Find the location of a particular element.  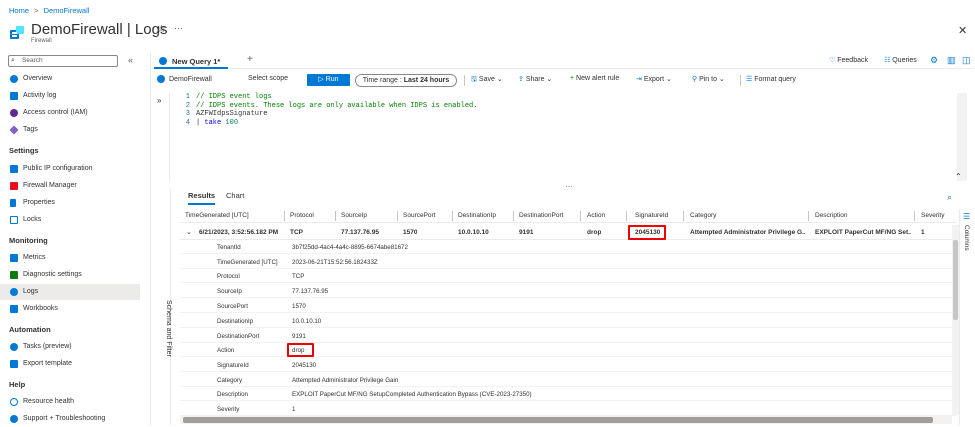

firewall-scope-icon is located at coordinates (161, 79).